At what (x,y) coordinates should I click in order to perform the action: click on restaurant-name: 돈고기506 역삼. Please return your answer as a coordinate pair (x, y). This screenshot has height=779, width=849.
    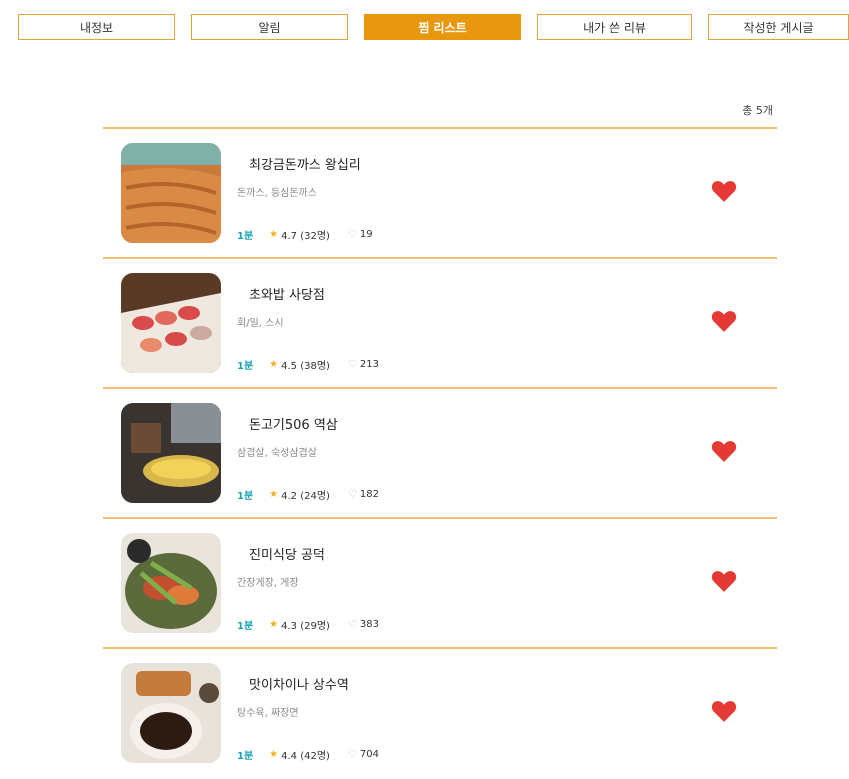
    Looking at the image, I should click on (293, 423).